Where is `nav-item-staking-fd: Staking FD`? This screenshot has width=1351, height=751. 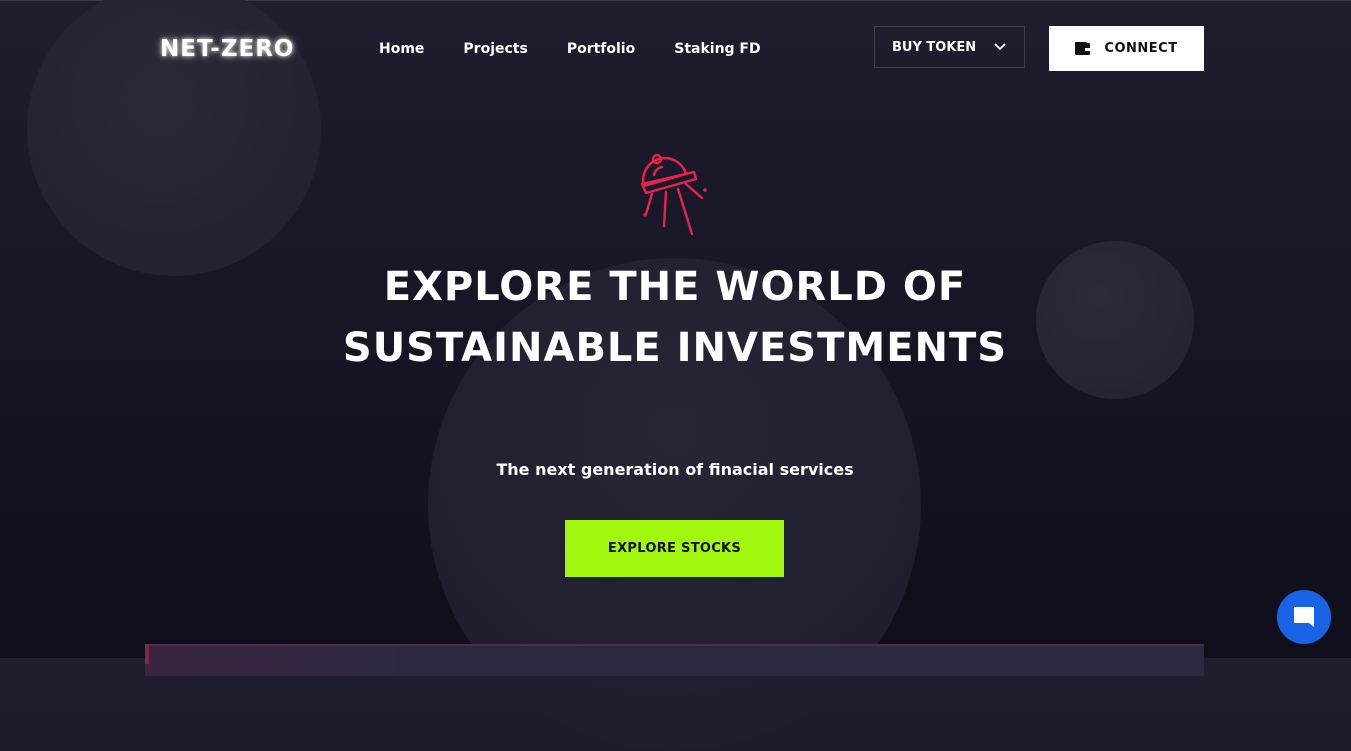
nav-item-staking-fd: Staking FD is located at coordinates (717, 49).